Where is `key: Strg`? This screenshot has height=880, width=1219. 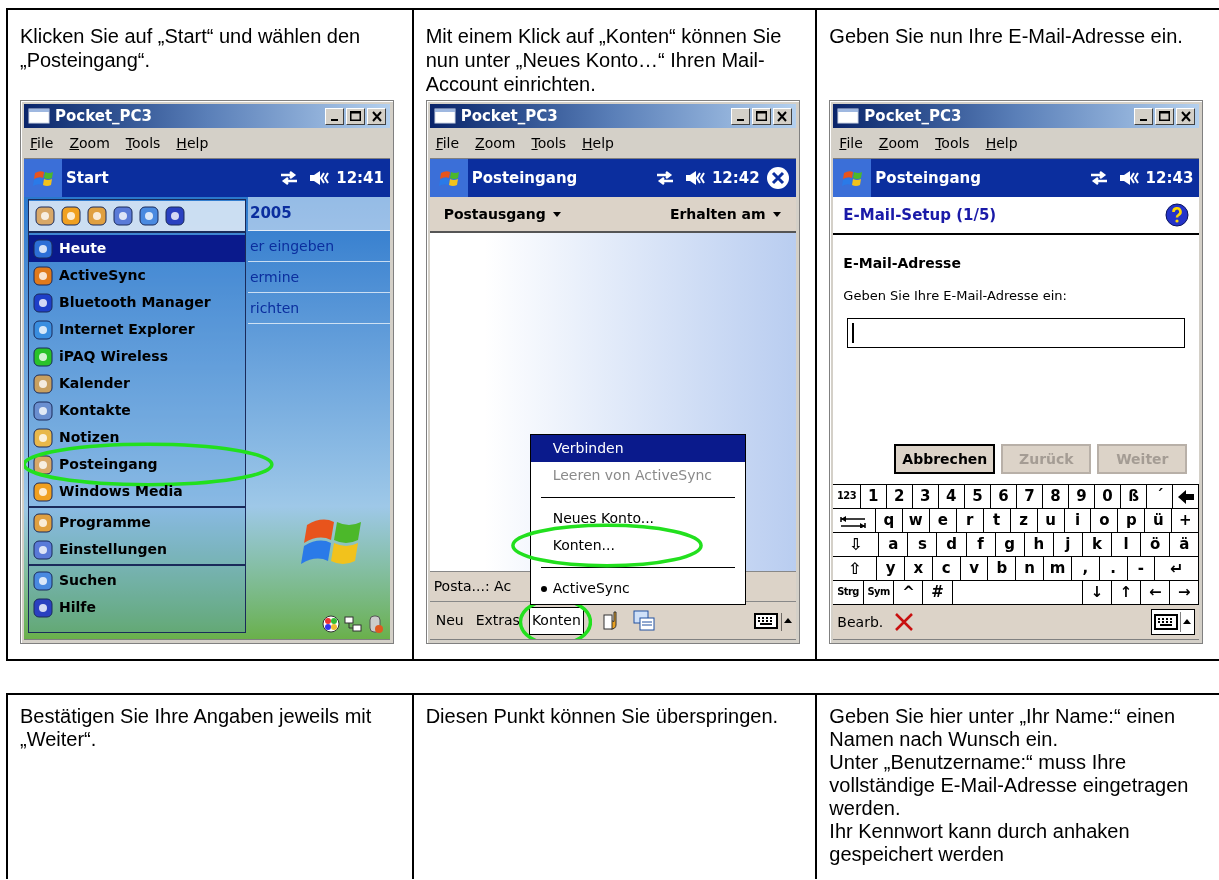
key: Strg is located at coordinates (848, 592).